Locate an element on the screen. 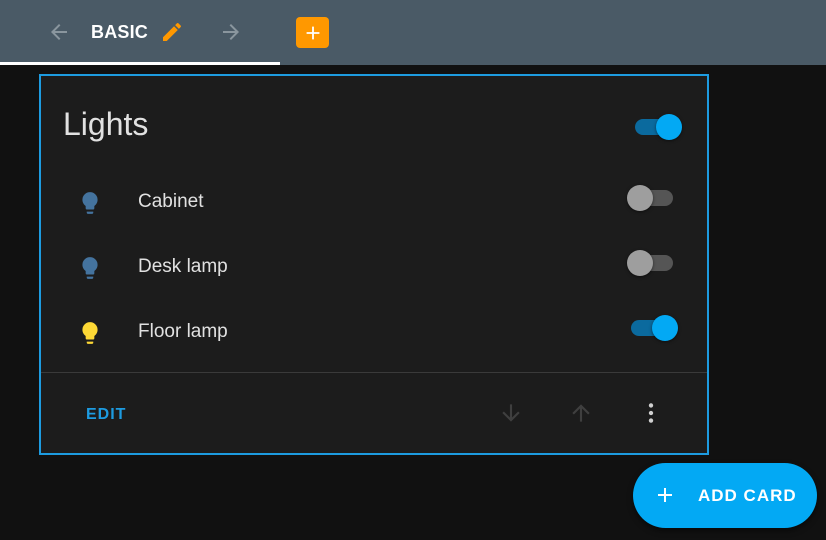 The image size is (826, 540). move-down-button is located at coordinates (511, 413).